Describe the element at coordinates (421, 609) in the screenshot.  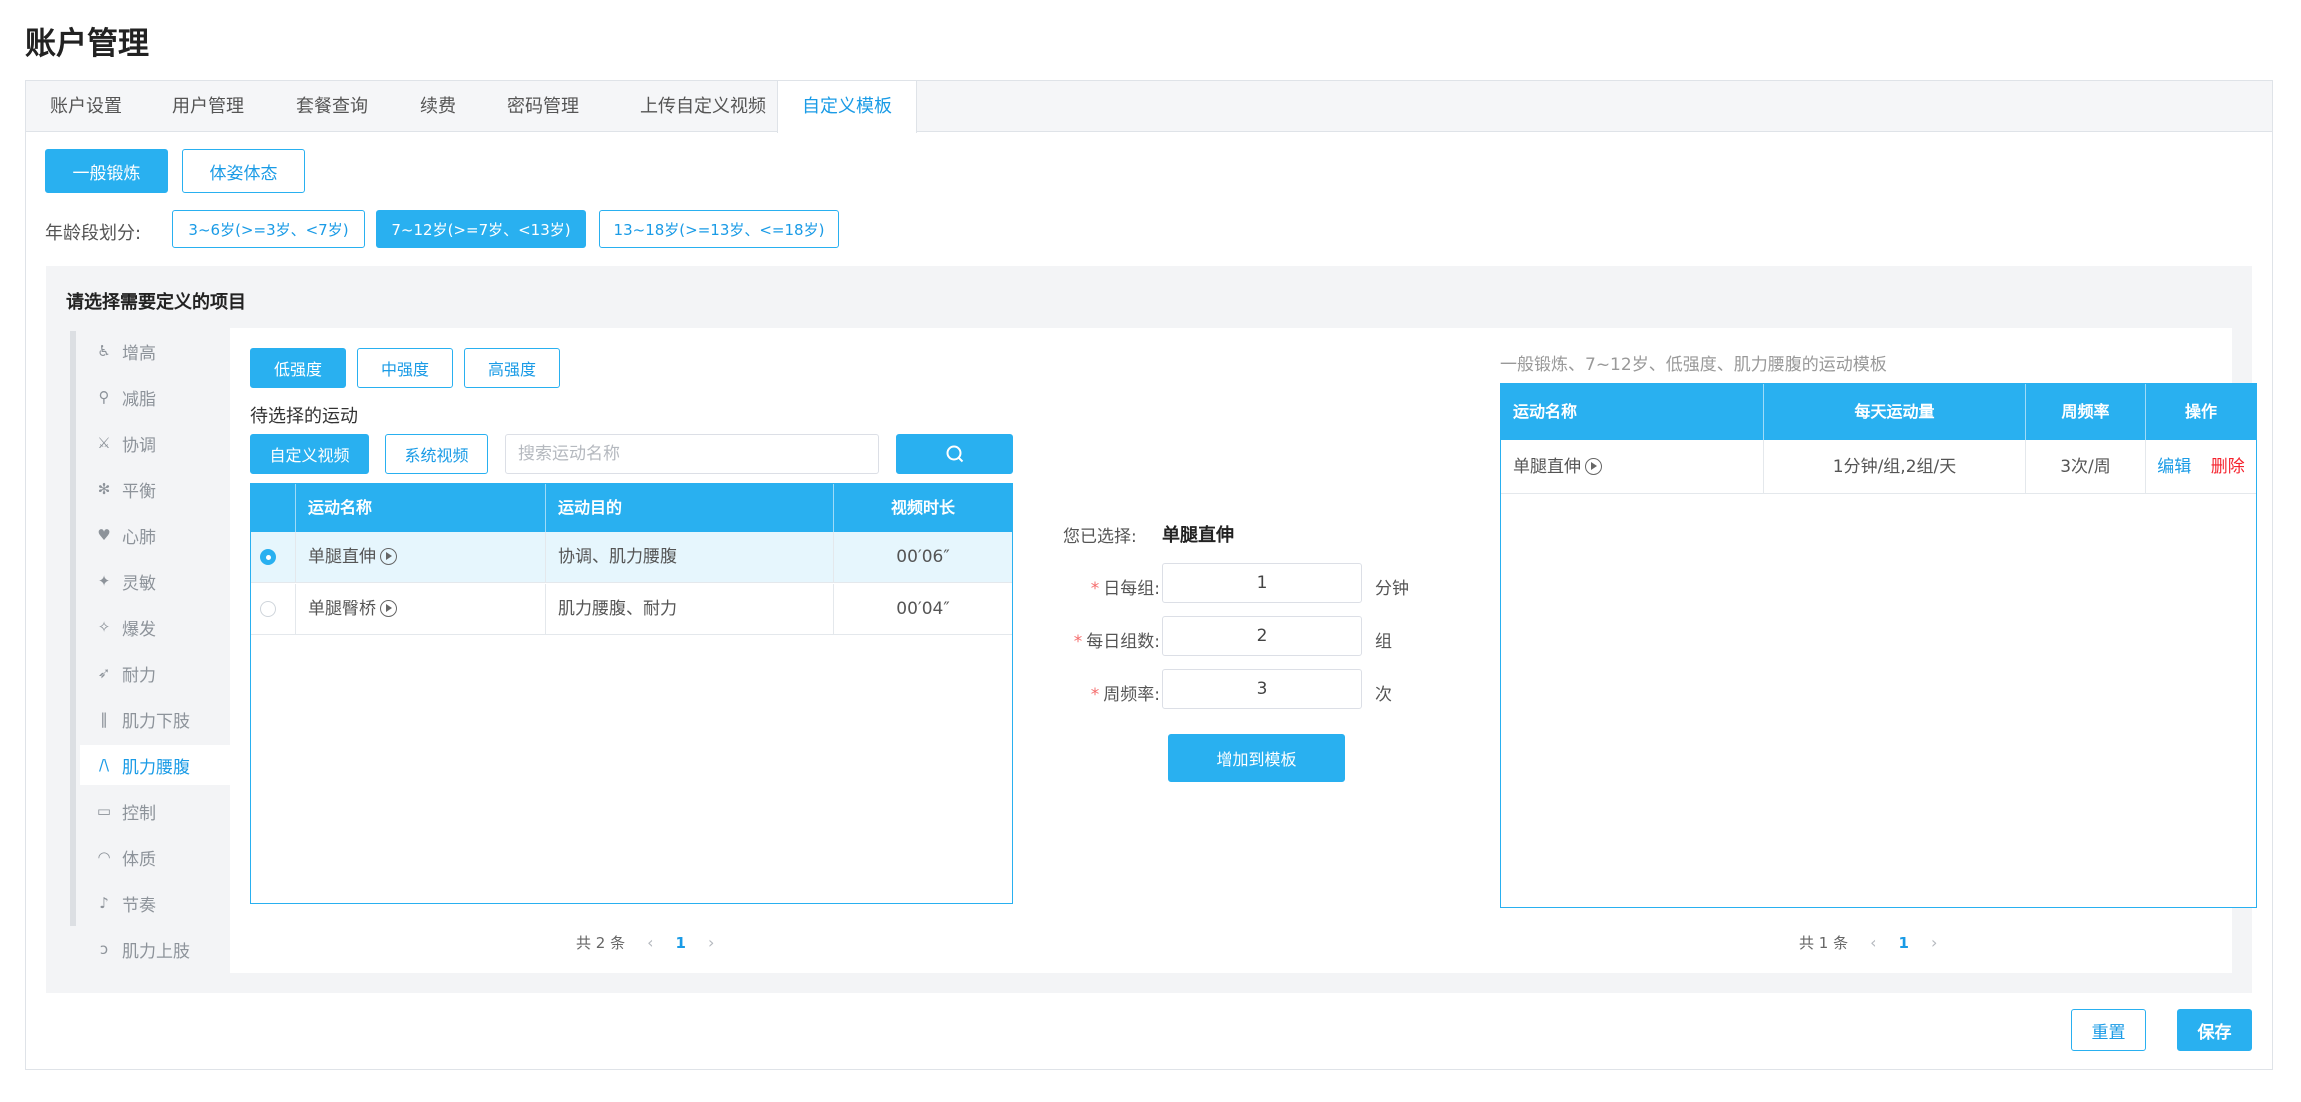
I see `name-cell: 单腿臀桥` at that location.